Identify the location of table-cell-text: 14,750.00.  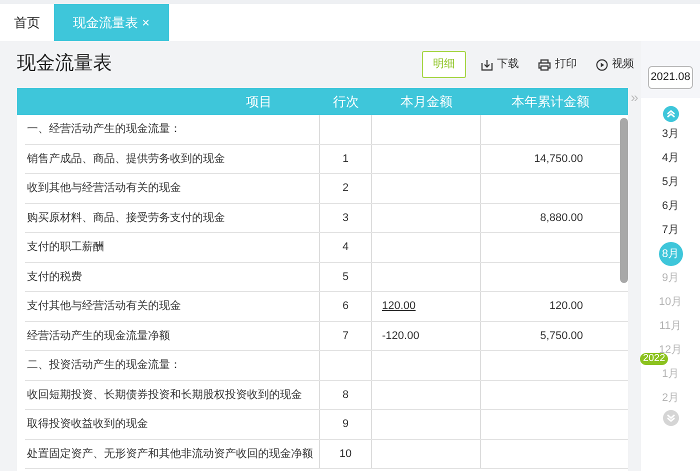
(558, 159).